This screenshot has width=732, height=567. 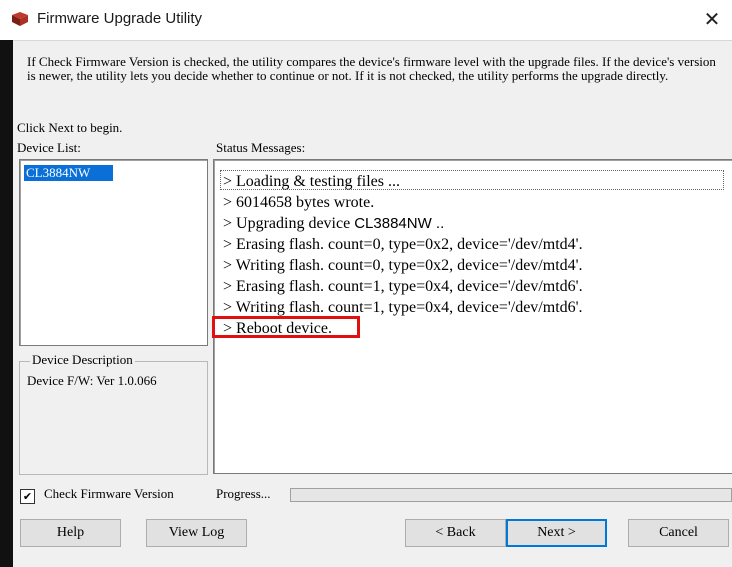 I want to click on view-log-button: View Log, so click(x=196, y=533).